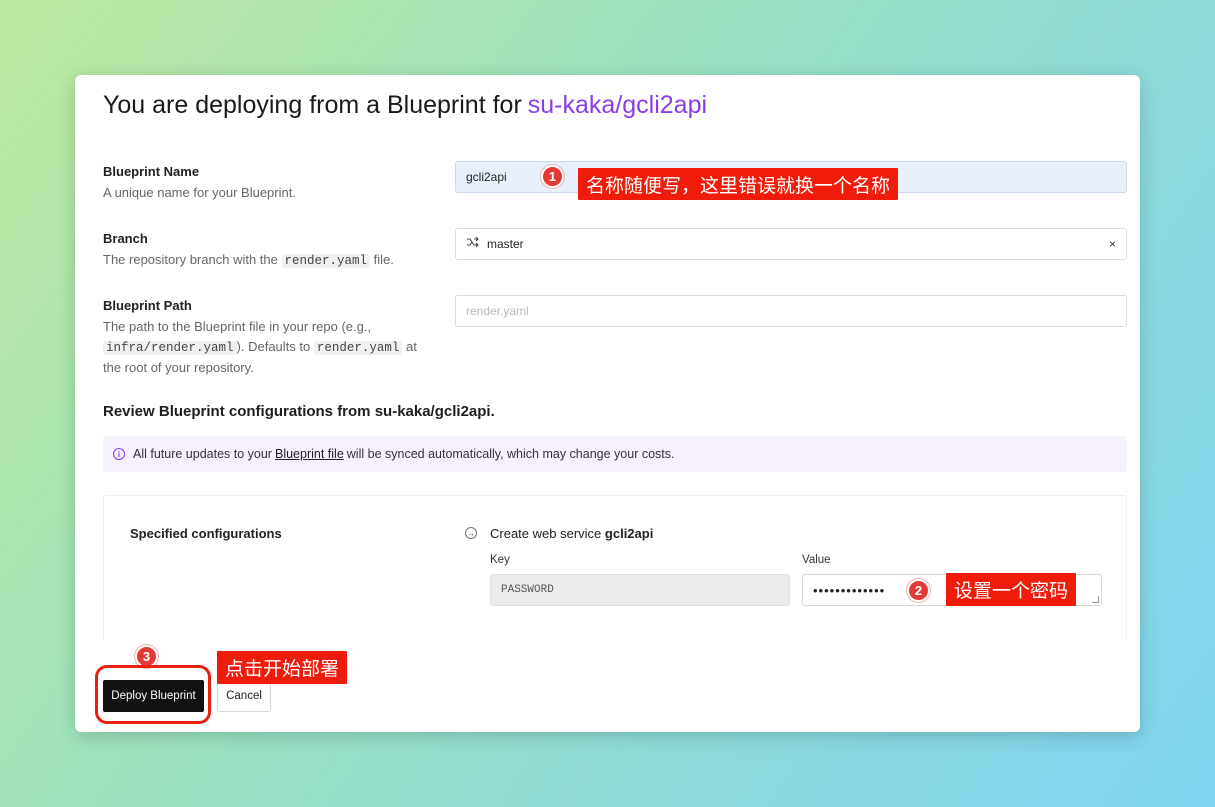 The width and height of the screenshot is (1215, 807). I want to click on branch-value: master, so click(505, 244).